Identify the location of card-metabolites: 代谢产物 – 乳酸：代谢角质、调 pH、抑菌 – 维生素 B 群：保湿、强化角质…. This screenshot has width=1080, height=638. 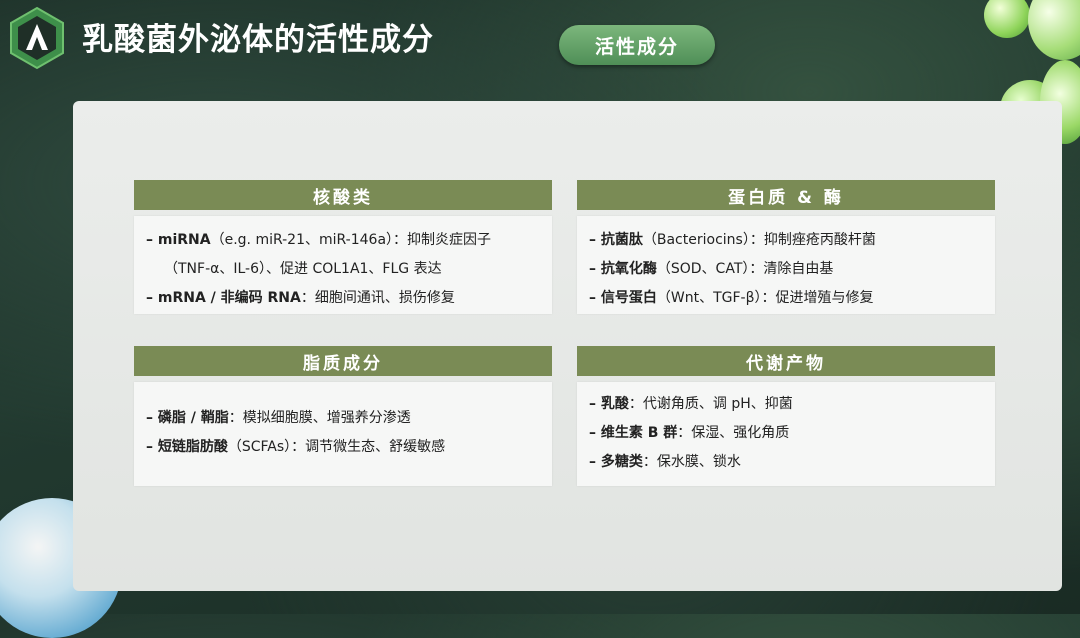
(786, 416).